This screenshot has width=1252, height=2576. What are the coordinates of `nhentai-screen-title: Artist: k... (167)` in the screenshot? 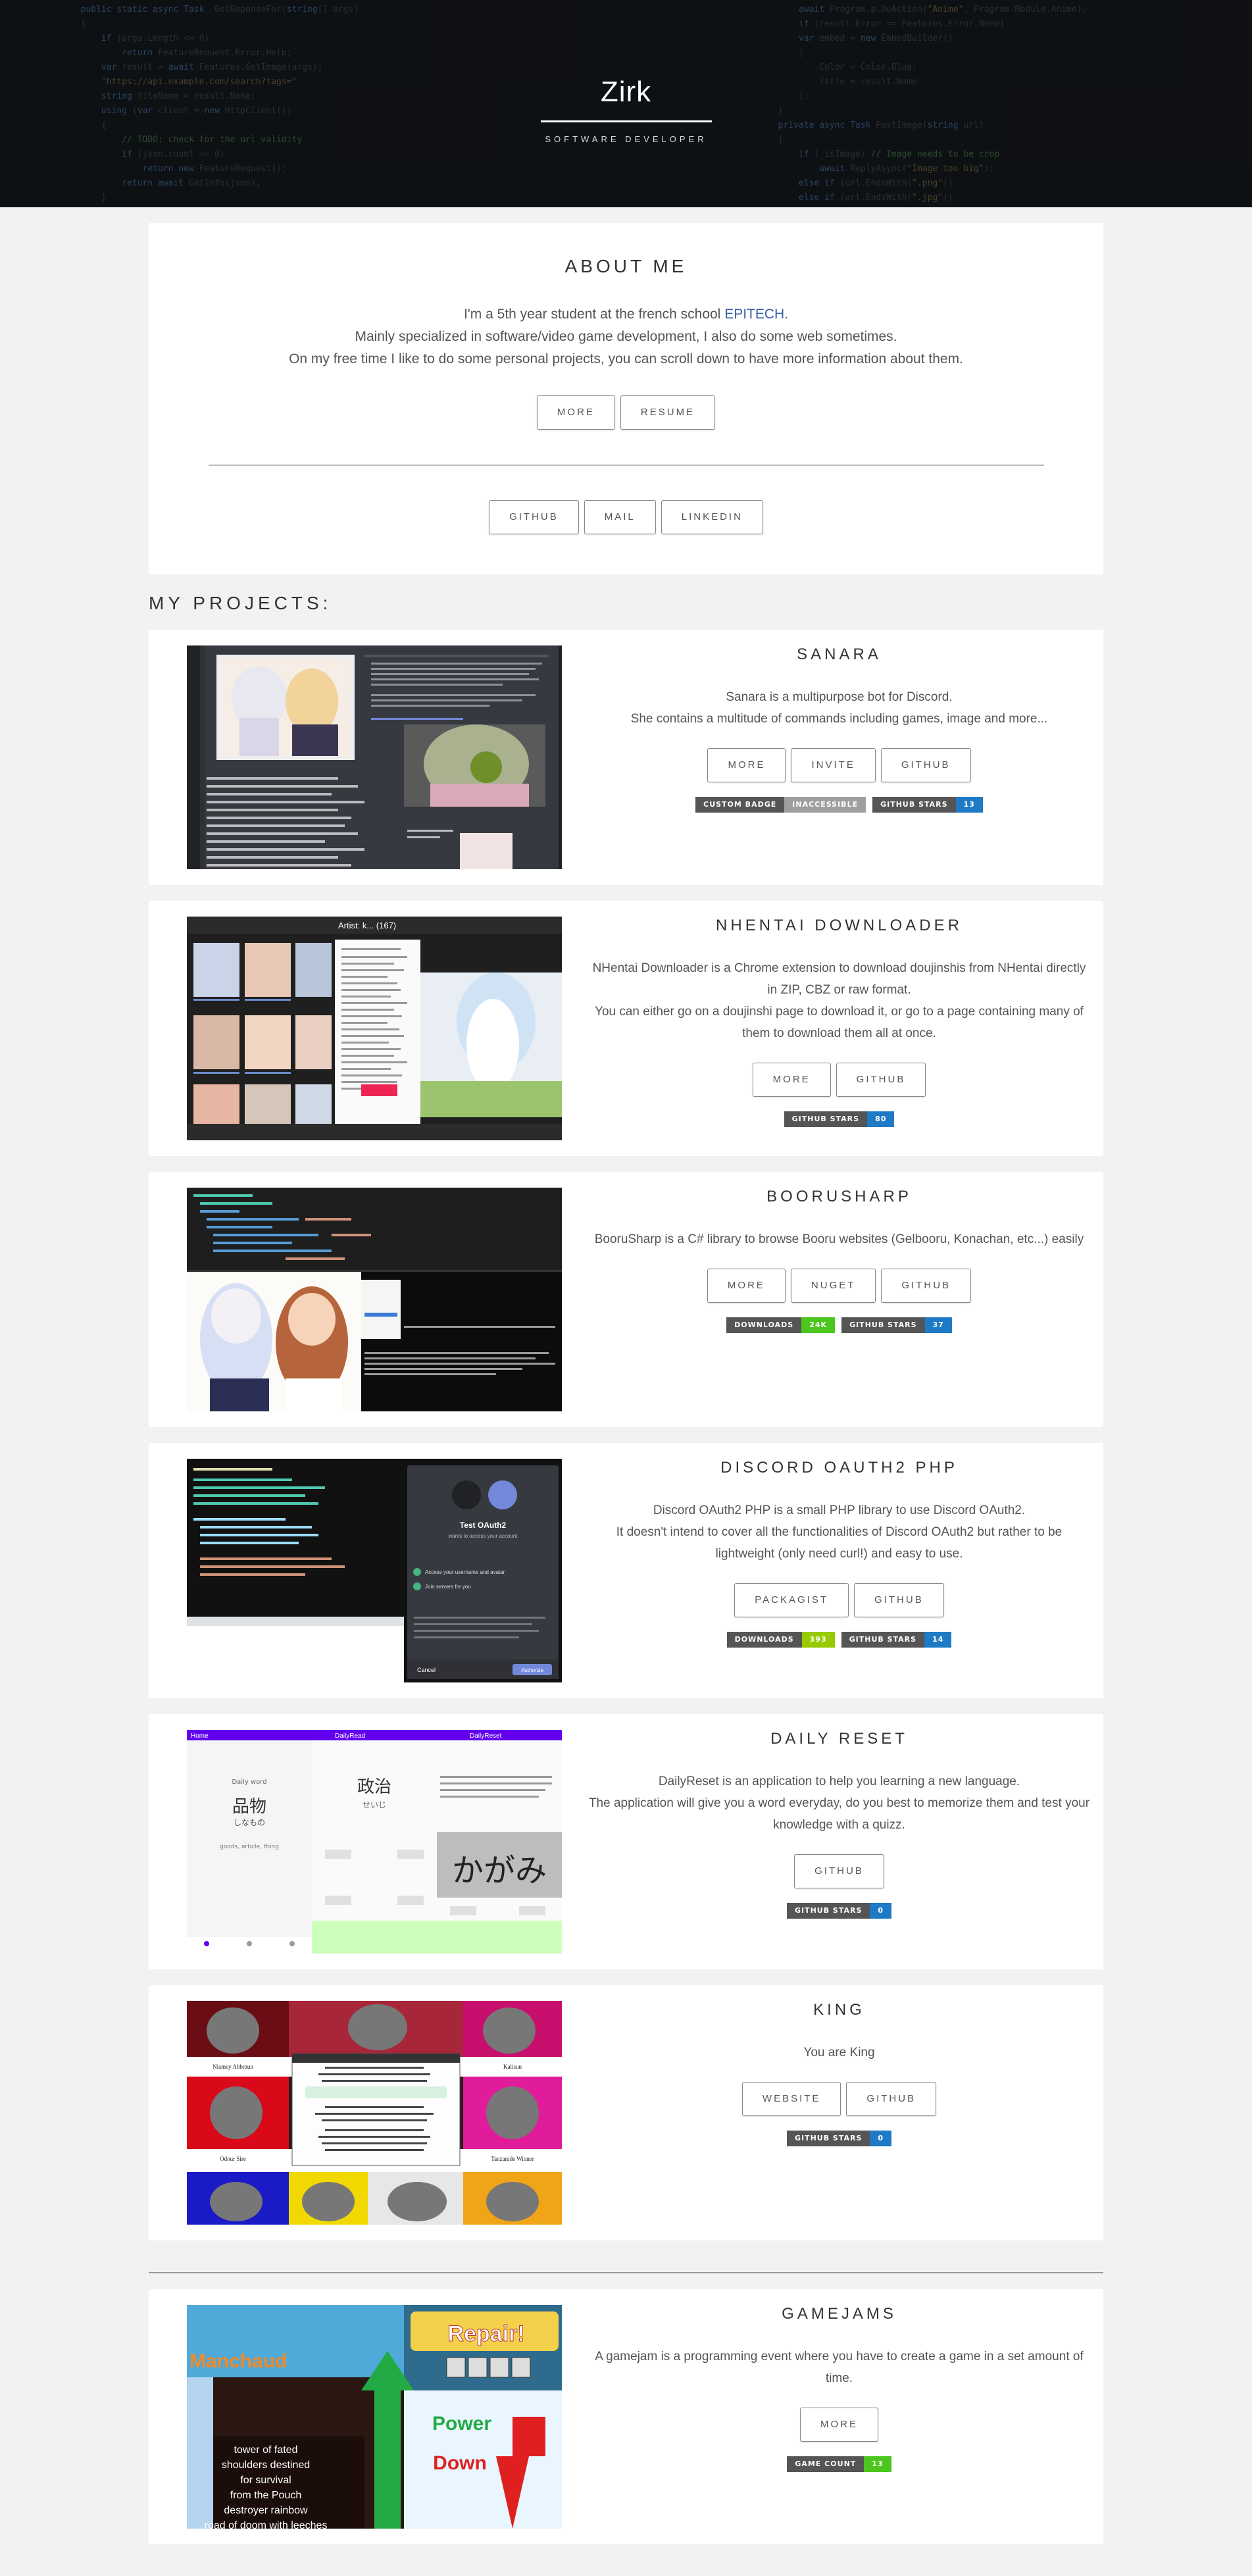 It's located at (367, 926).